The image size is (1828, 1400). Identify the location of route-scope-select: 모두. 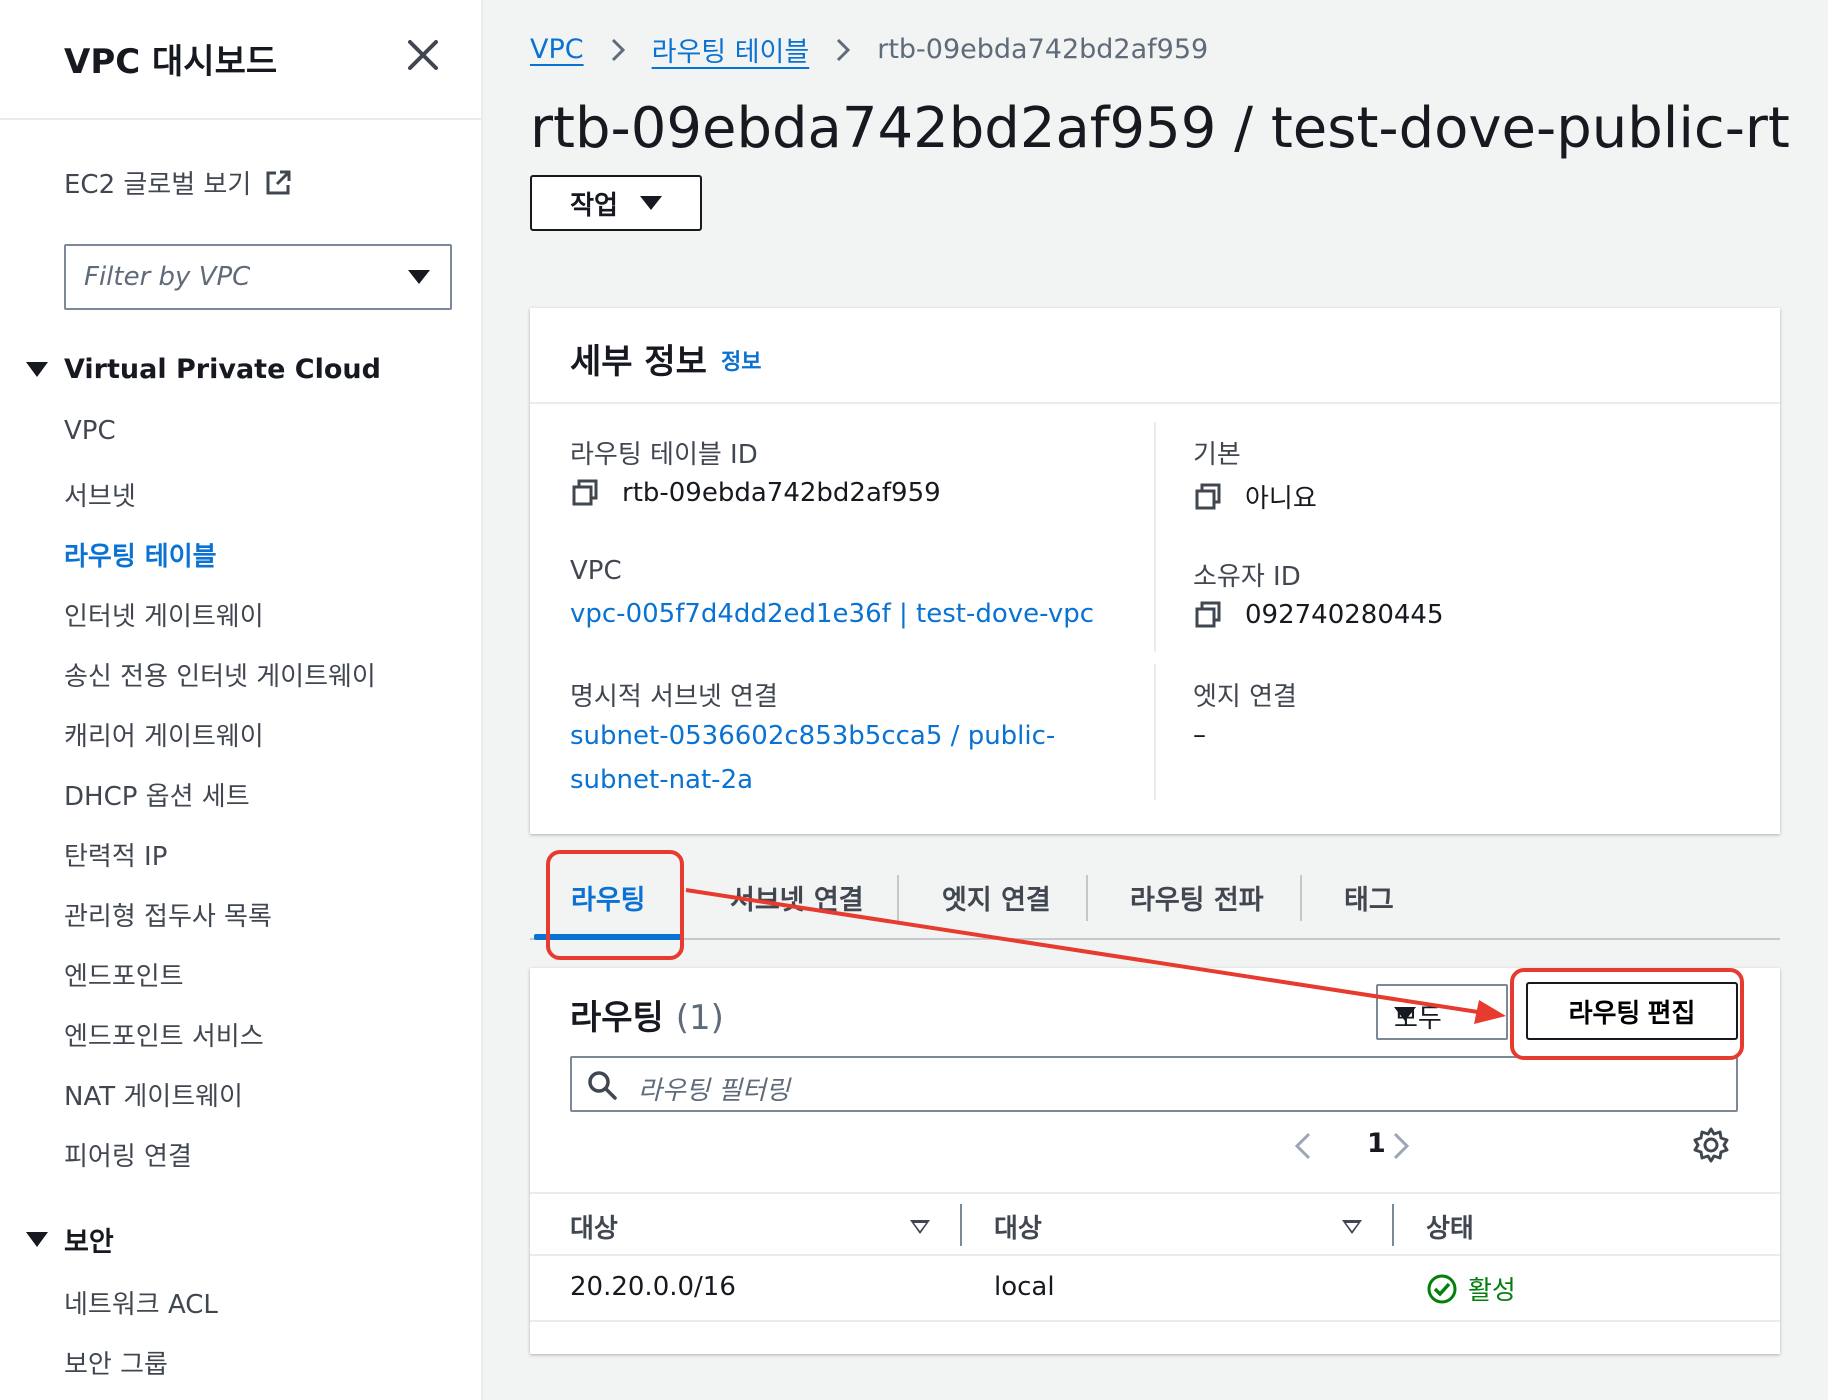
(1442, 1012).